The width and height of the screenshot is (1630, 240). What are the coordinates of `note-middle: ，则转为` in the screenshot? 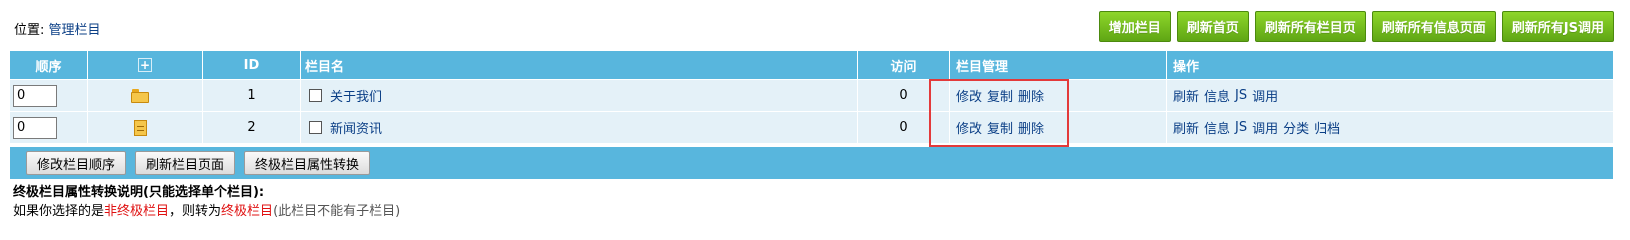 It's located at (195, 211).